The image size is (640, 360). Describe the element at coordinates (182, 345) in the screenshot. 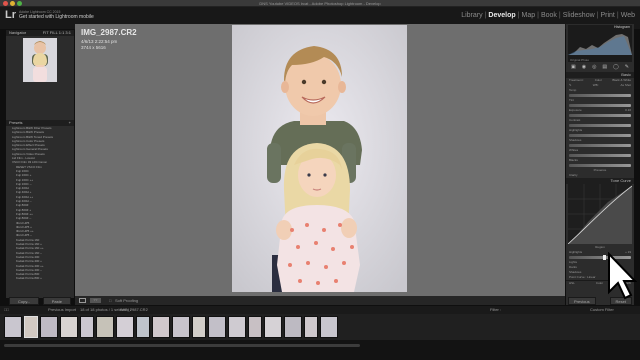

I see `scrollbar-thumb` at that location.